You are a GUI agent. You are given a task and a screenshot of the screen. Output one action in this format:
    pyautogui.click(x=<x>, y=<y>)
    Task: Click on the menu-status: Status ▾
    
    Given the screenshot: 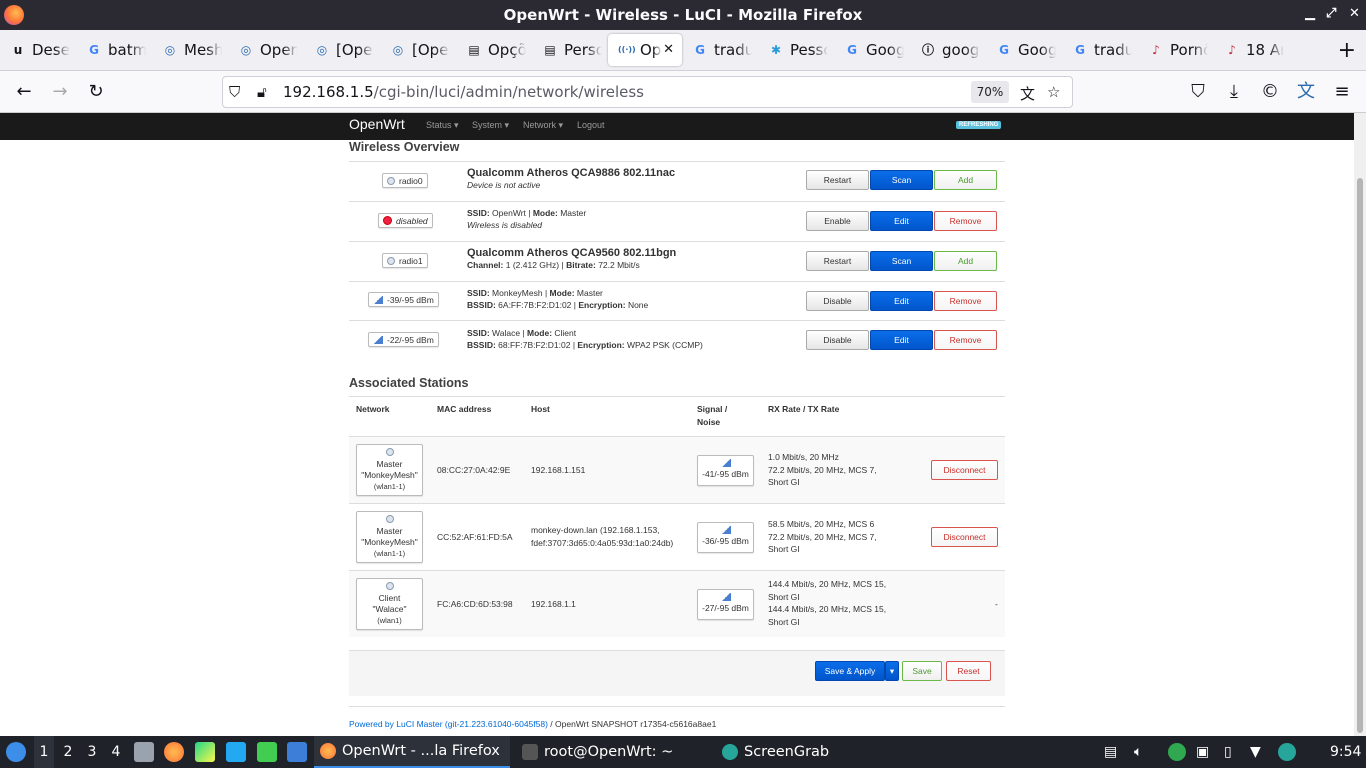 What is the action you would take?
    pyautogui.click(x=442, y=125)
    